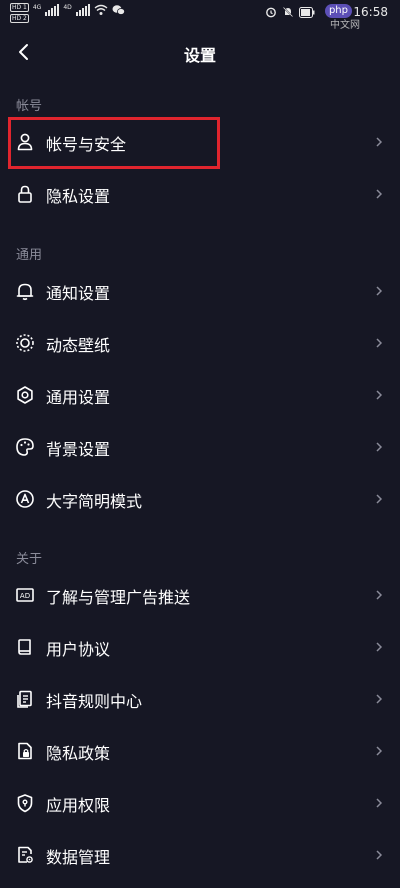 The width and height of the screenshot is (400, 888). Describe the element at coordinates (19, 7) in the screenshot. I see `hd-badge-1: HD 1` at that location.